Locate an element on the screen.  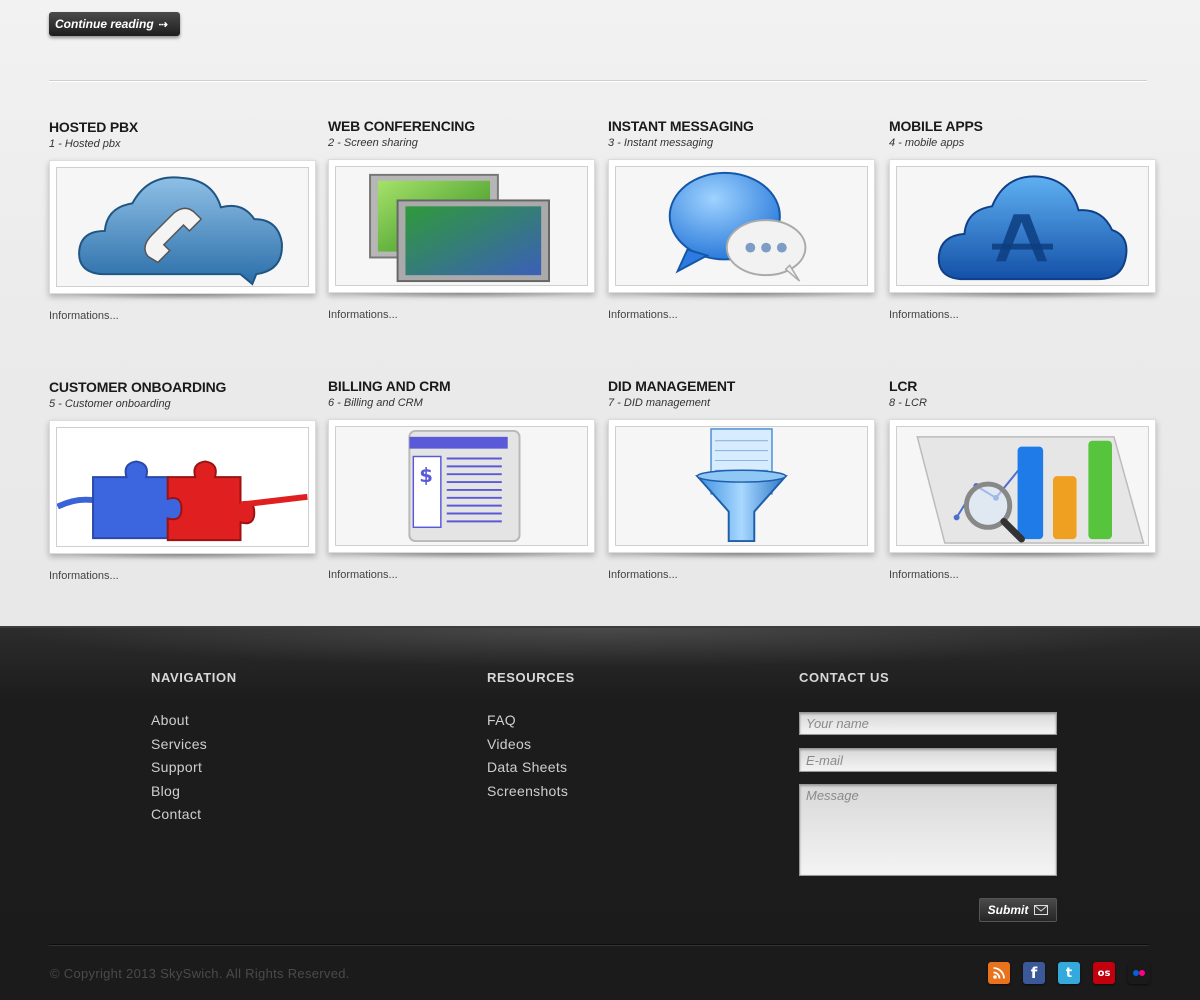
footer-link-videos: Videos is located at coordinates (531, 745).